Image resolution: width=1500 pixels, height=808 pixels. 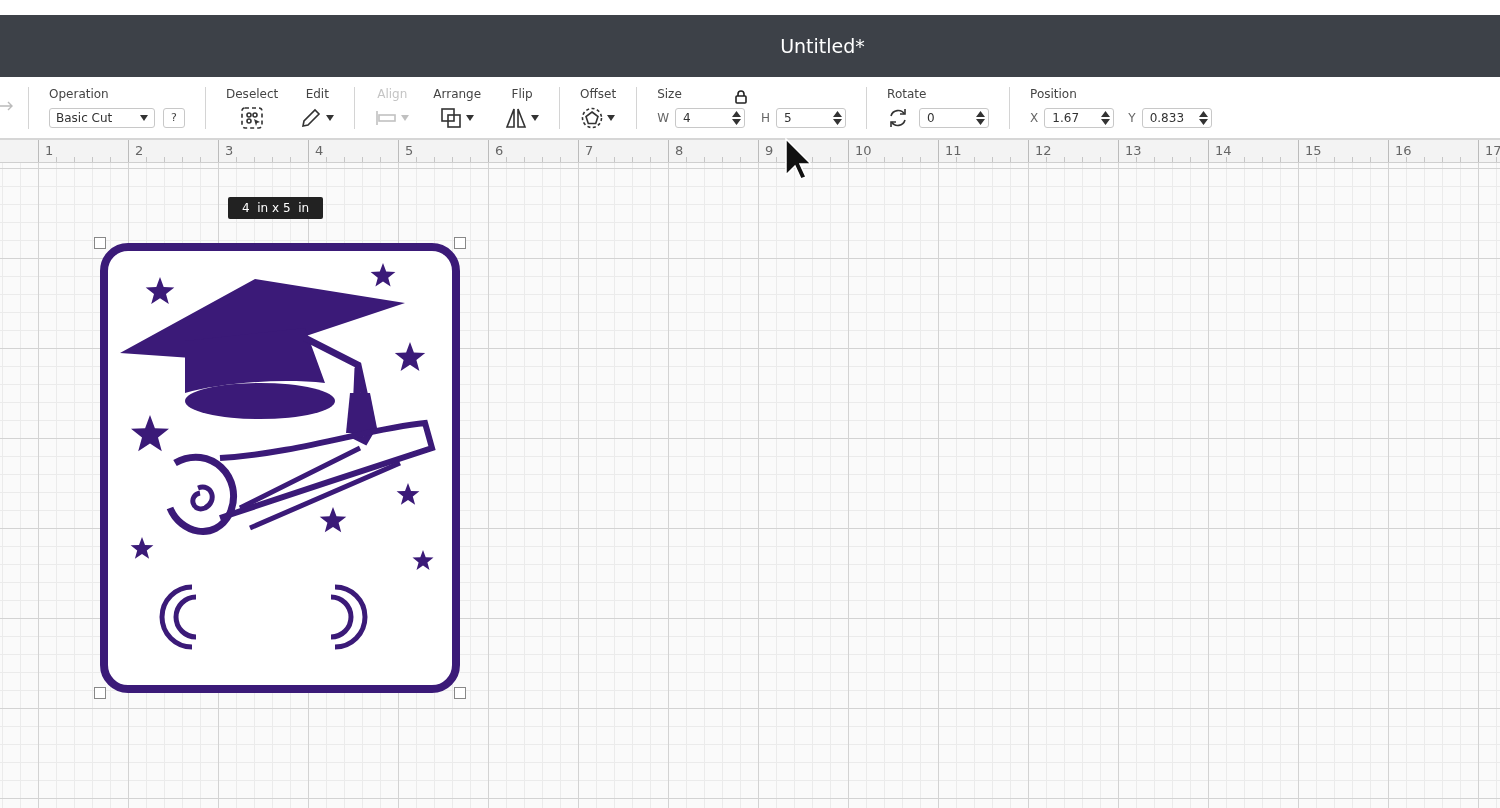 What do you see at coordinates (252, 93) in the screenshot?
I see `tool-label: Deselect` at bounding box center [252, 93].